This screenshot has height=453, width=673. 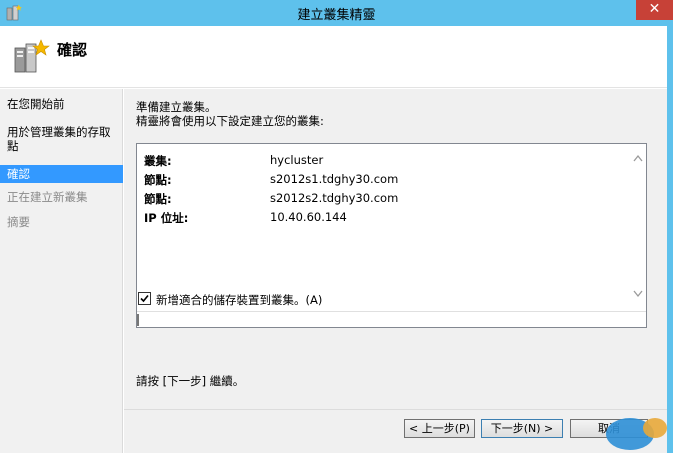 I want to click on nav-item-access-point: 用於管理叢集的存取點, so click(x=61, y=139).